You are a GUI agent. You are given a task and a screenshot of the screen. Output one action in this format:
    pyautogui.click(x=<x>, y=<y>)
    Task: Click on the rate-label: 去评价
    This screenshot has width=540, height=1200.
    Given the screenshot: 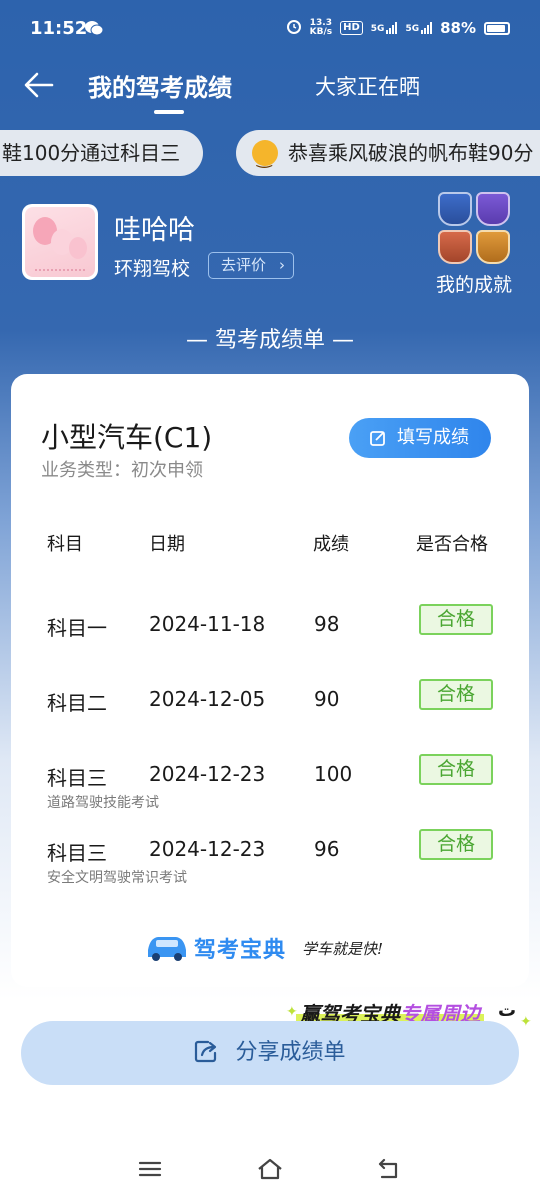 What is the action you would take?
    pyautogui.click(x=244, y=265)
    